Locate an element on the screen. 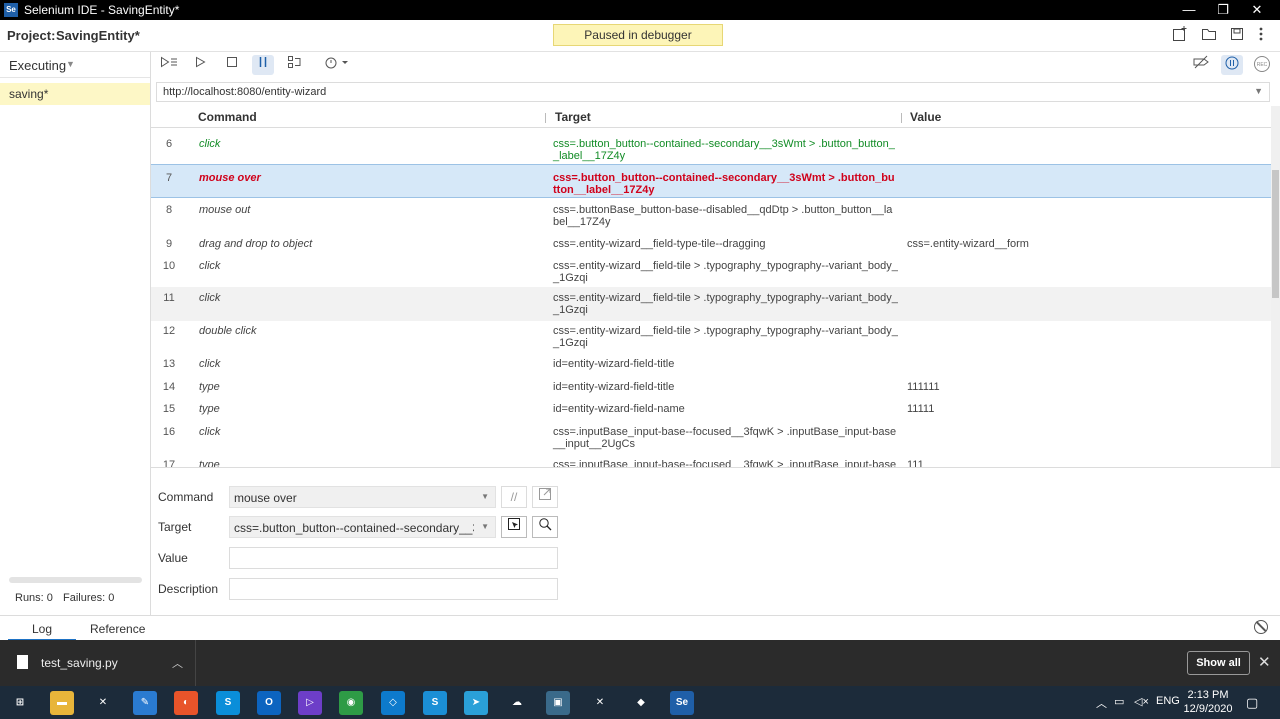 The width and height of the screenshot is (1280, 719). test-item-saving: saving* is located at coordinates (75, 94).